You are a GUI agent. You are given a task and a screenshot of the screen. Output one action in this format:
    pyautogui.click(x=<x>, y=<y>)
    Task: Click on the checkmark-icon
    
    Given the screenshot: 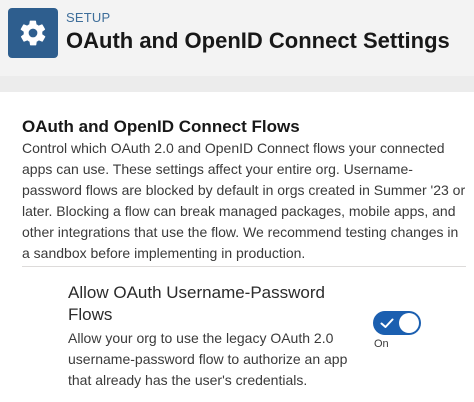 What is the action you would take?
    pyautogui.click(x=387, y=323)
    